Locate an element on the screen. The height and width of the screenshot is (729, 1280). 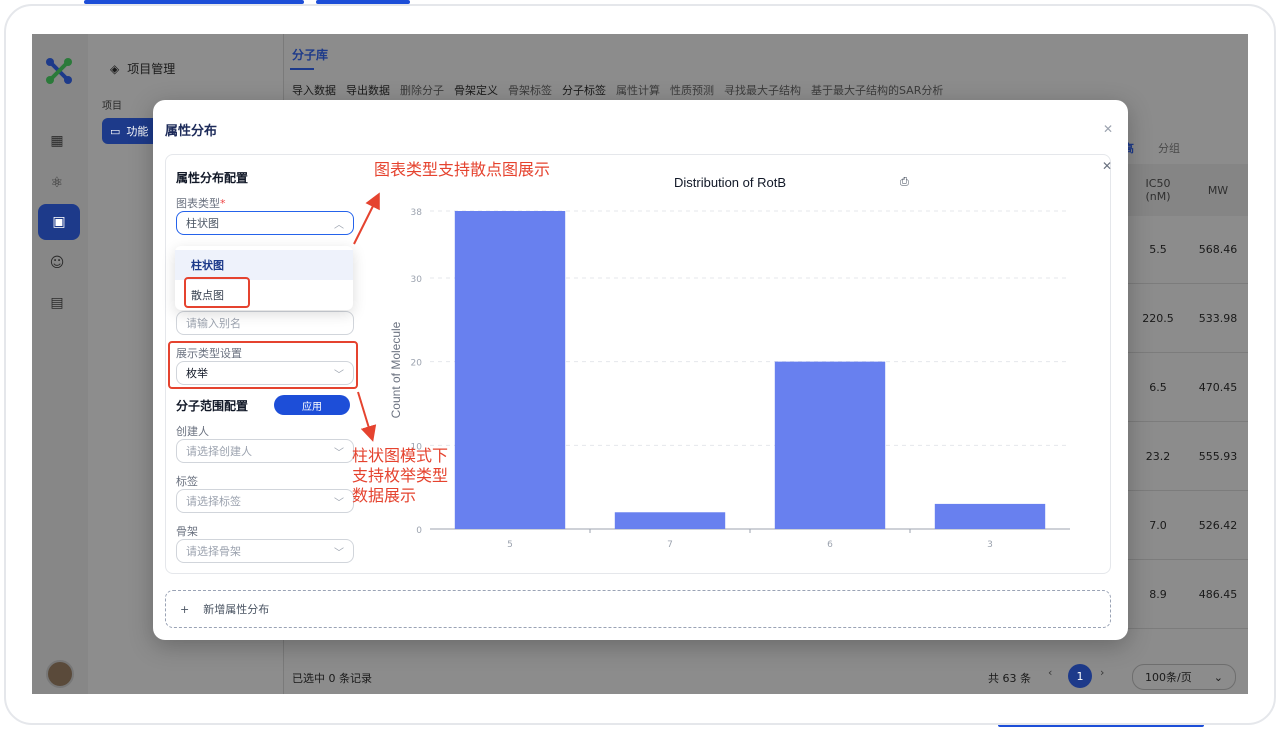
panel-close-icon: ✕ is located at coordinates (1107, 166).